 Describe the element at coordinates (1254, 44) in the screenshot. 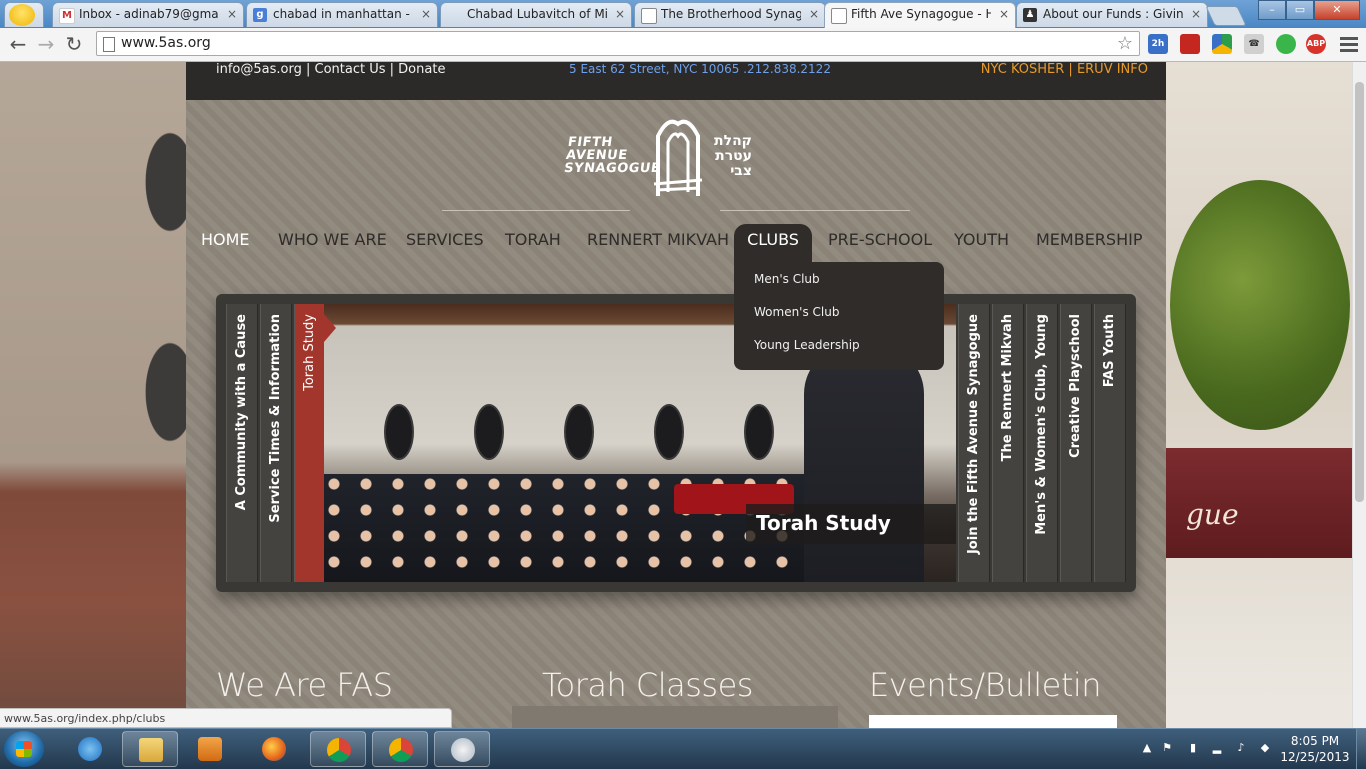

I see `extension-chat-icon: ☎` at that location.